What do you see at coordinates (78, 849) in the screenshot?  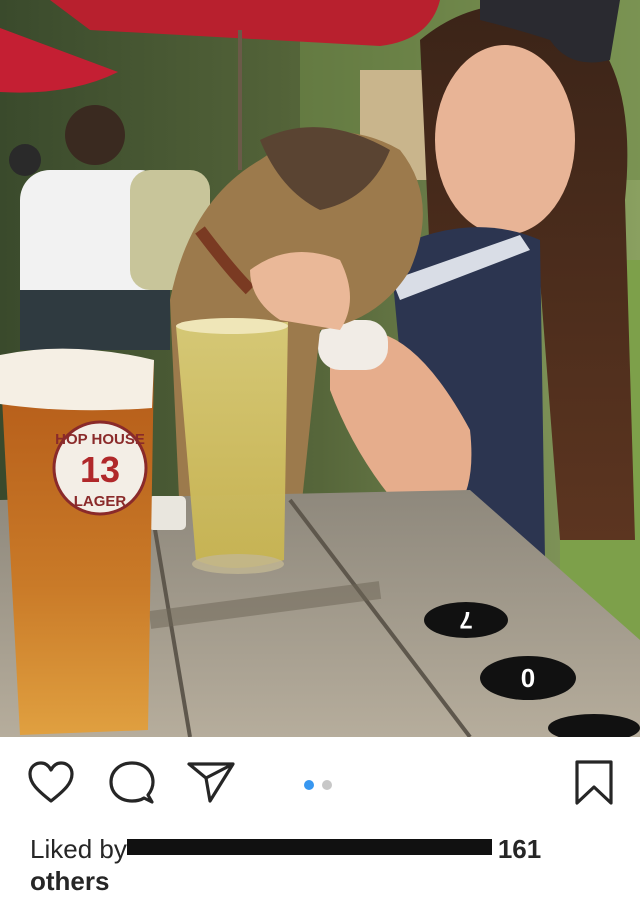 I see `likes-prefix: Liked by` at bounding box center [78, 849].